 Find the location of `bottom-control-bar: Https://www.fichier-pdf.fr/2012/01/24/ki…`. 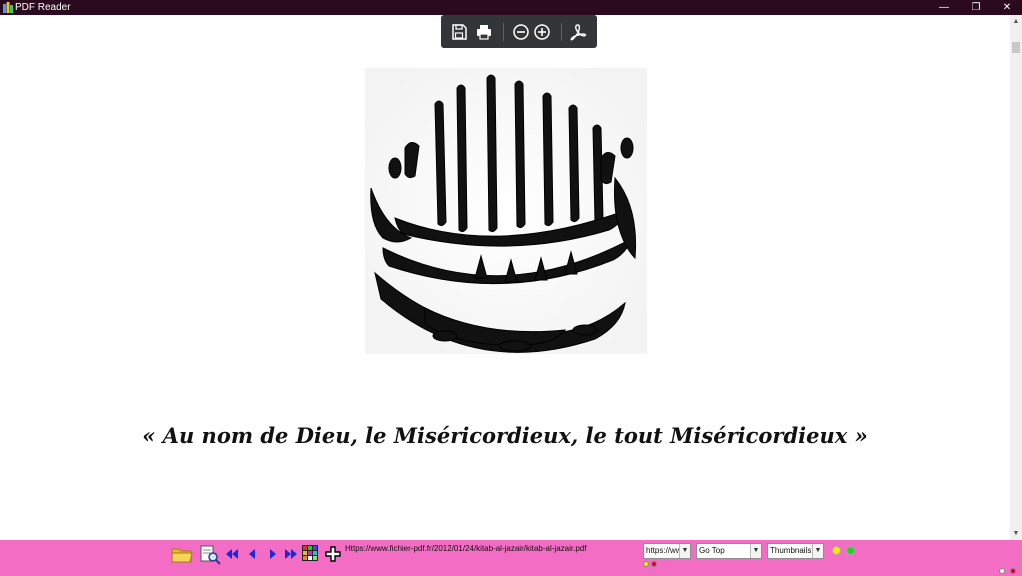

bottom-control-bar: Https://www.fichier-pdf.fr/2012/01/24/ki… is located at coordinates (511, 558).